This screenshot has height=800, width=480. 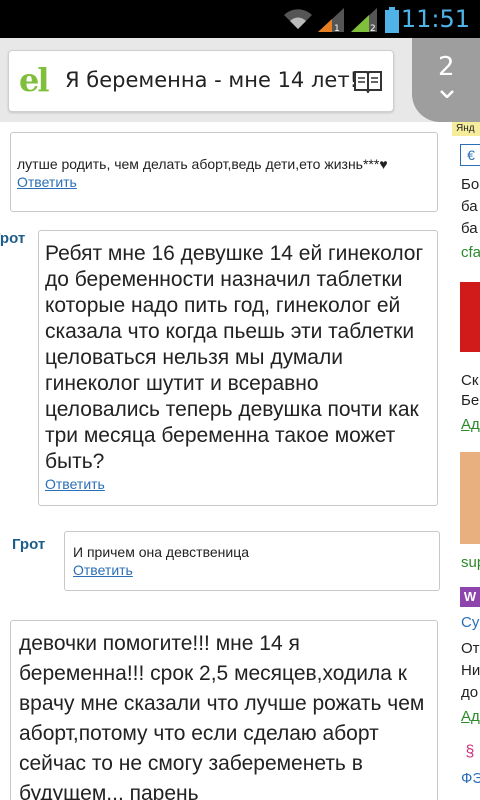 I want to click on ad-link: ФЭ, so click(x=470, y=779).